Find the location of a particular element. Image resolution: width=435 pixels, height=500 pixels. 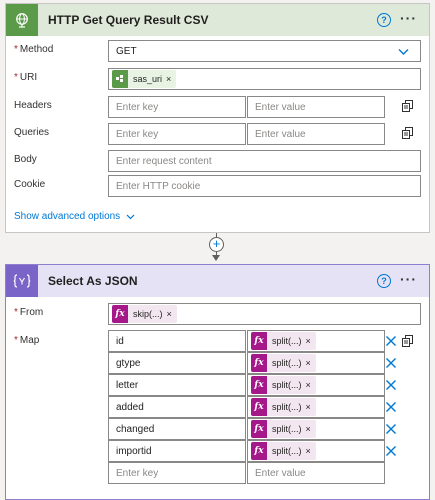

map-empty-row: Enter key Enter value is located at coordinates (217, 473).